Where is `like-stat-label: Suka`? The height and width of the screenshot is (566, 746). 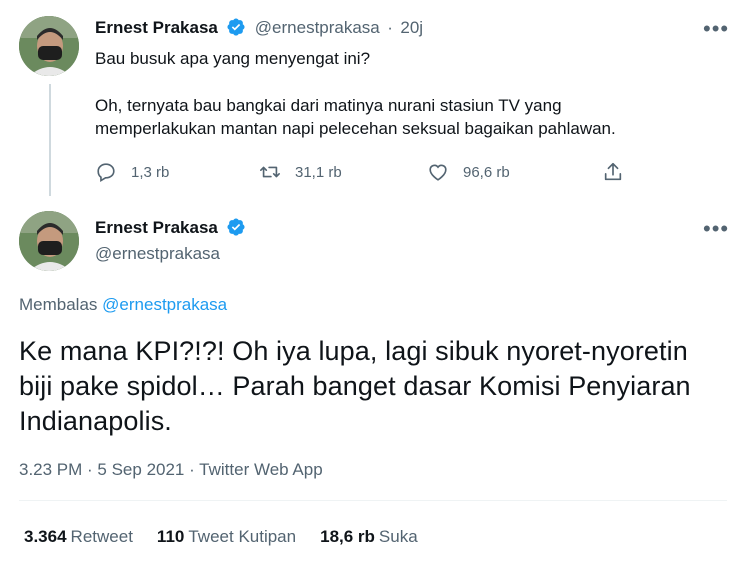 like-stat-label: Suka is located at coordinates (398, 536).